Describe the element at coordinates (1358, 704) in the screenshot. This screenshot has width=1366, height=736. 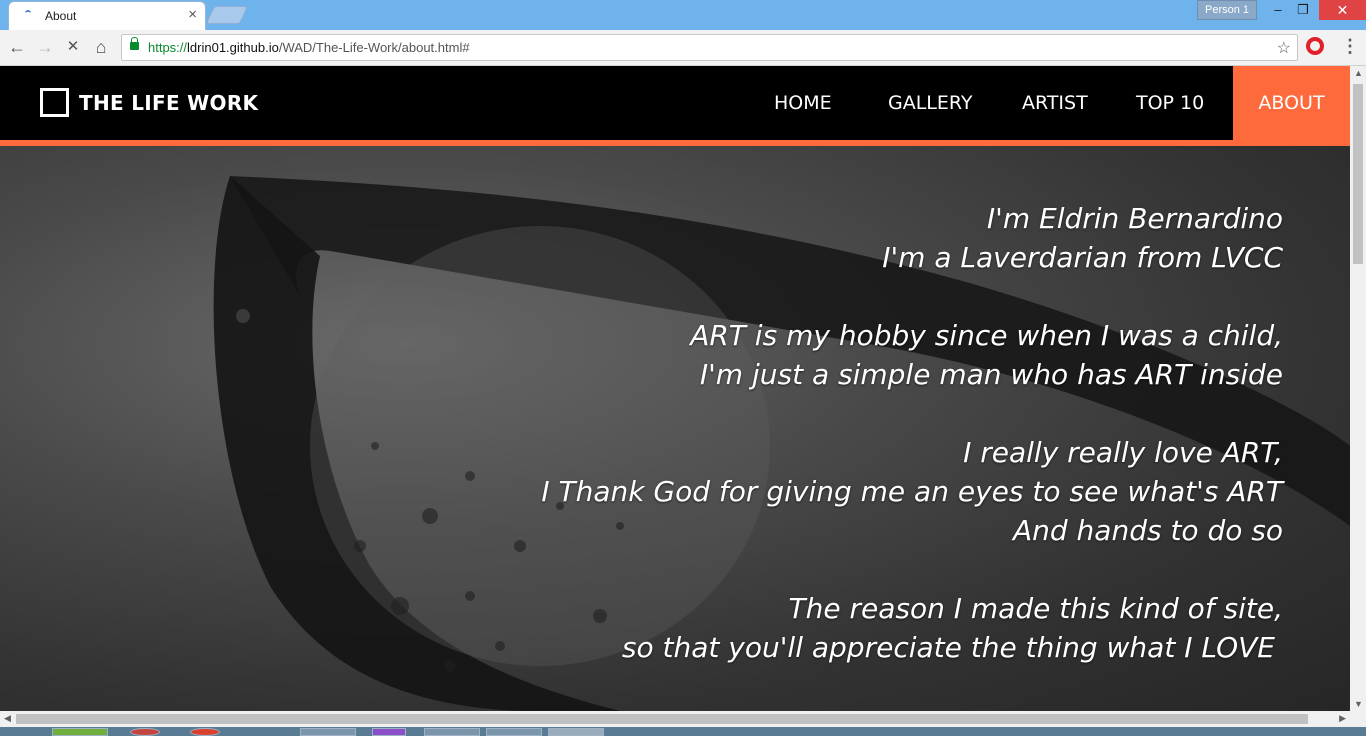
I see `scroll-down-icon: ▼` at that location.